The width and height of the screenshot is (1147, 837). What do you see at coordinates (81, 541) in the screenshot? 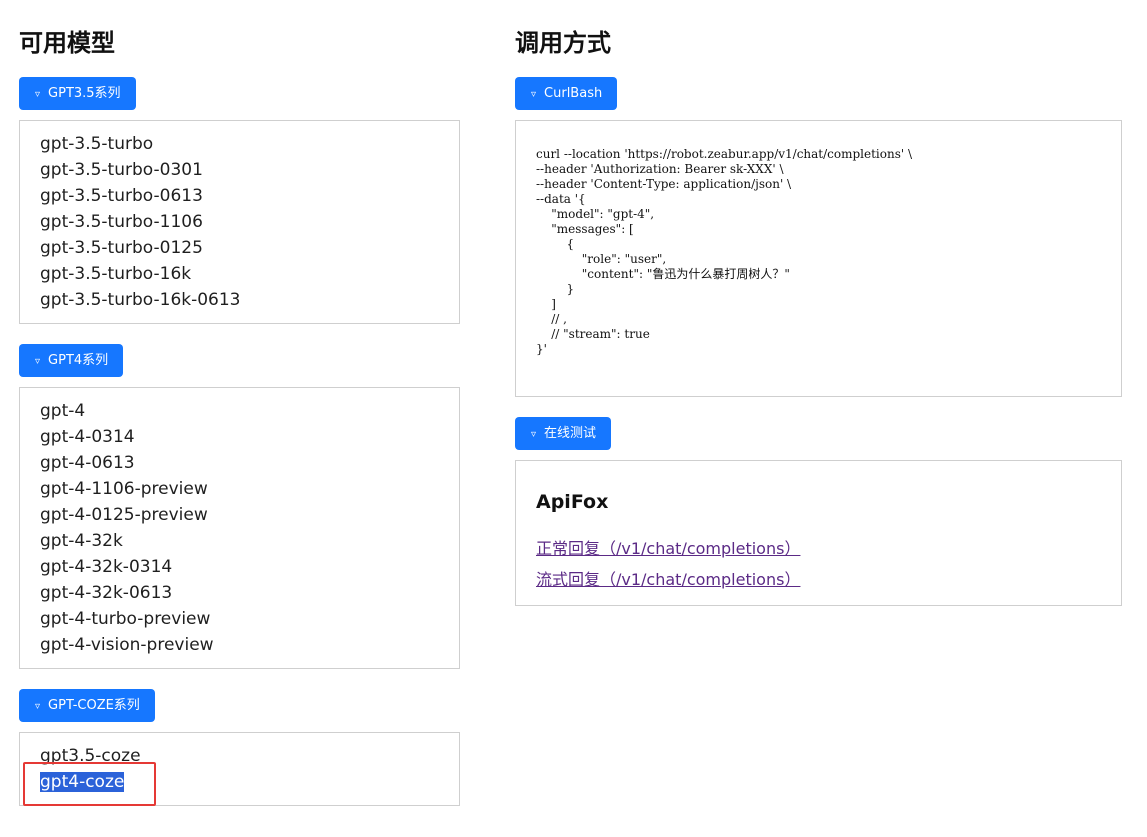
I see `list-item: gpt-4-32k` at bounding box center [81, 541].